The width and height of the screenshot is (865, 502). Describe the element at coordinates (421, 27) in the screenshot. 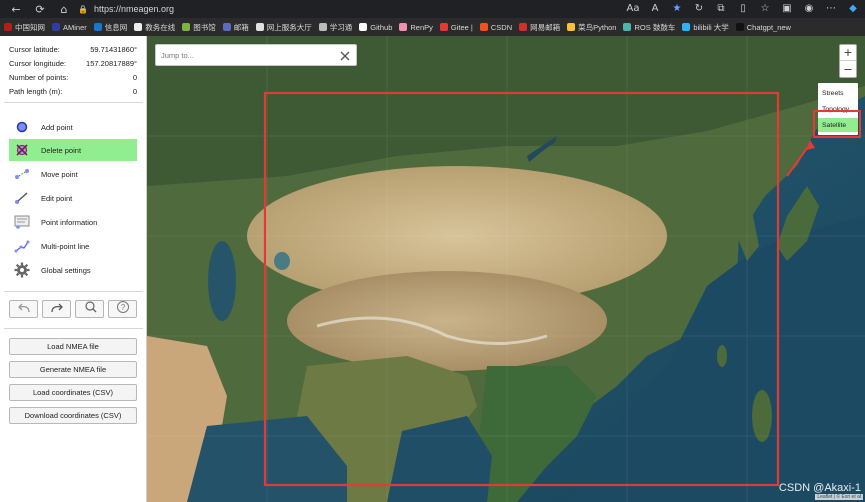

I see `bookmark-label: RenPy` at that location.